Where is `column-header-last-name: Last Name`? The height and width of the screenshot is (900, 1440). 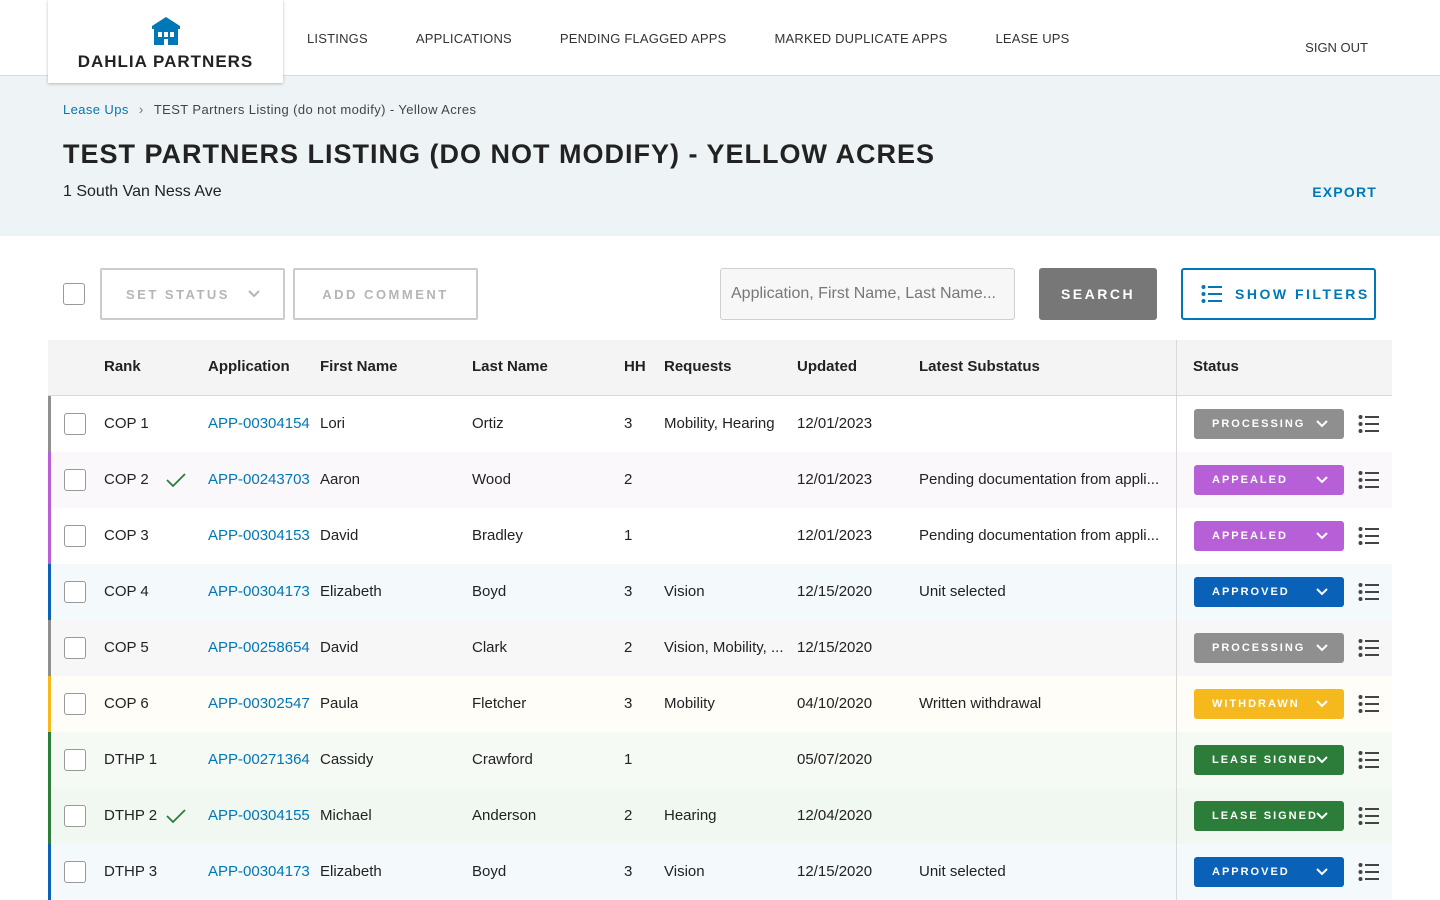 column-header-last-name: Last Name is located at coordinates (510, 368).